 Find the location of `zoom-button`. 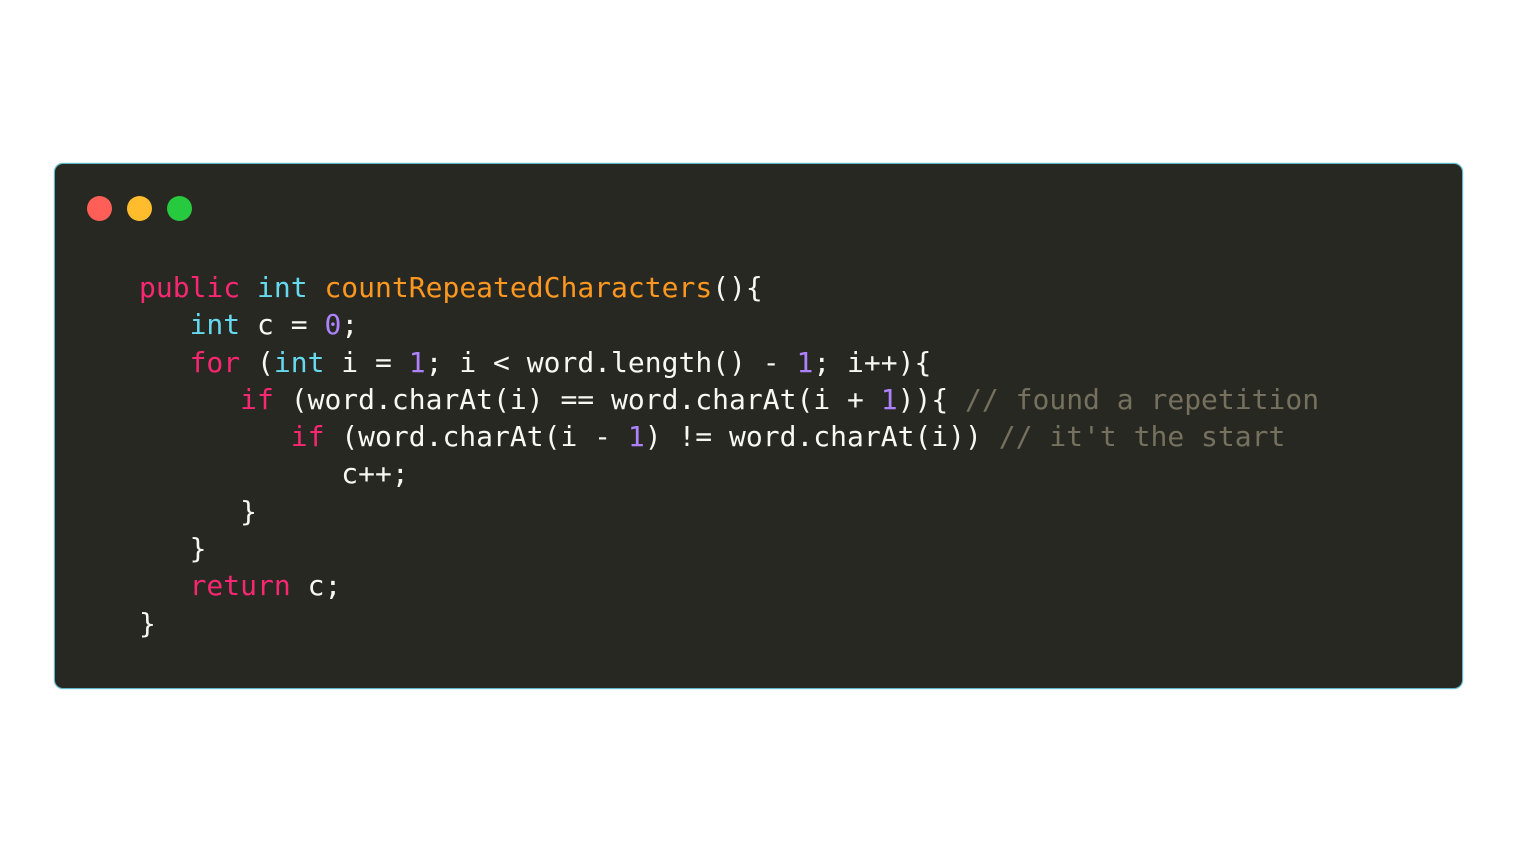

zoom-button is located at coordinates (179, 208).